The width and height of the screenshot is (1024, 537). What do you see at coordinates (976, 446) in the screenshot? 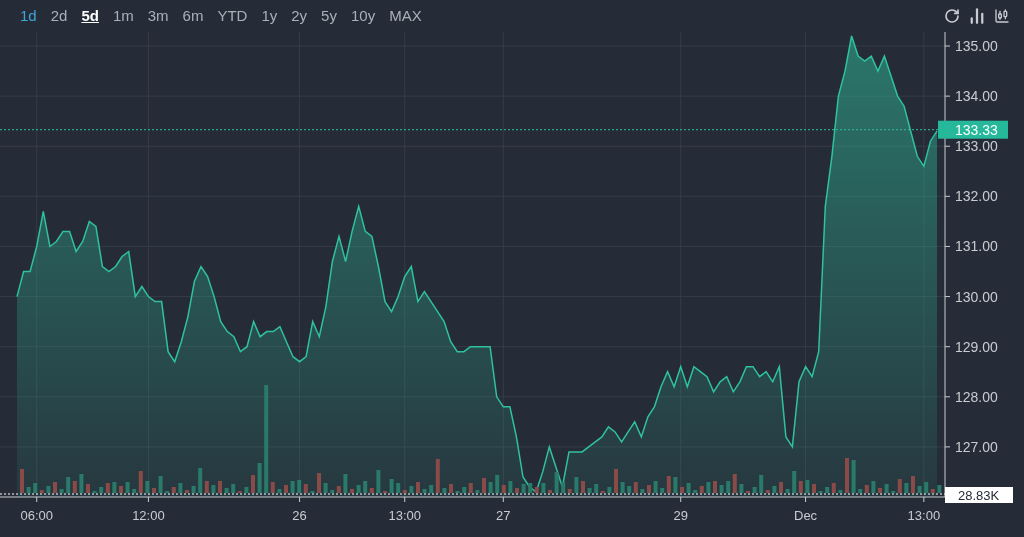
I see `price-tick-label: 127.00` at bounding box center [976, 446].